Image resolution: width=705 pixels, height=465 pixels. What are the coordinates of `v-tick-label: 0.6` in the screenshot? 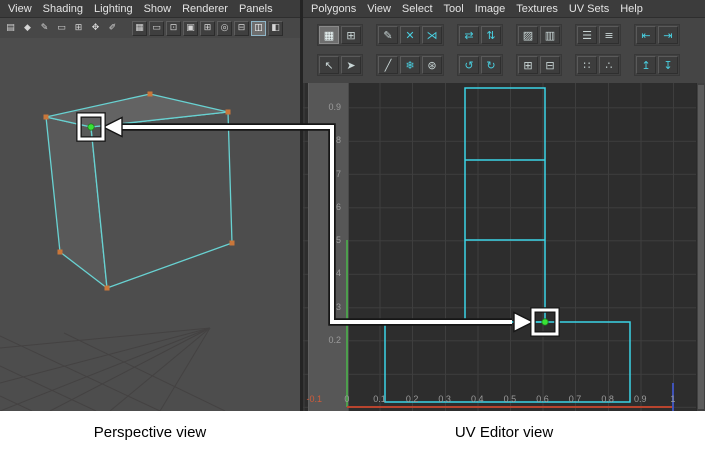 It's located at (334, 206).